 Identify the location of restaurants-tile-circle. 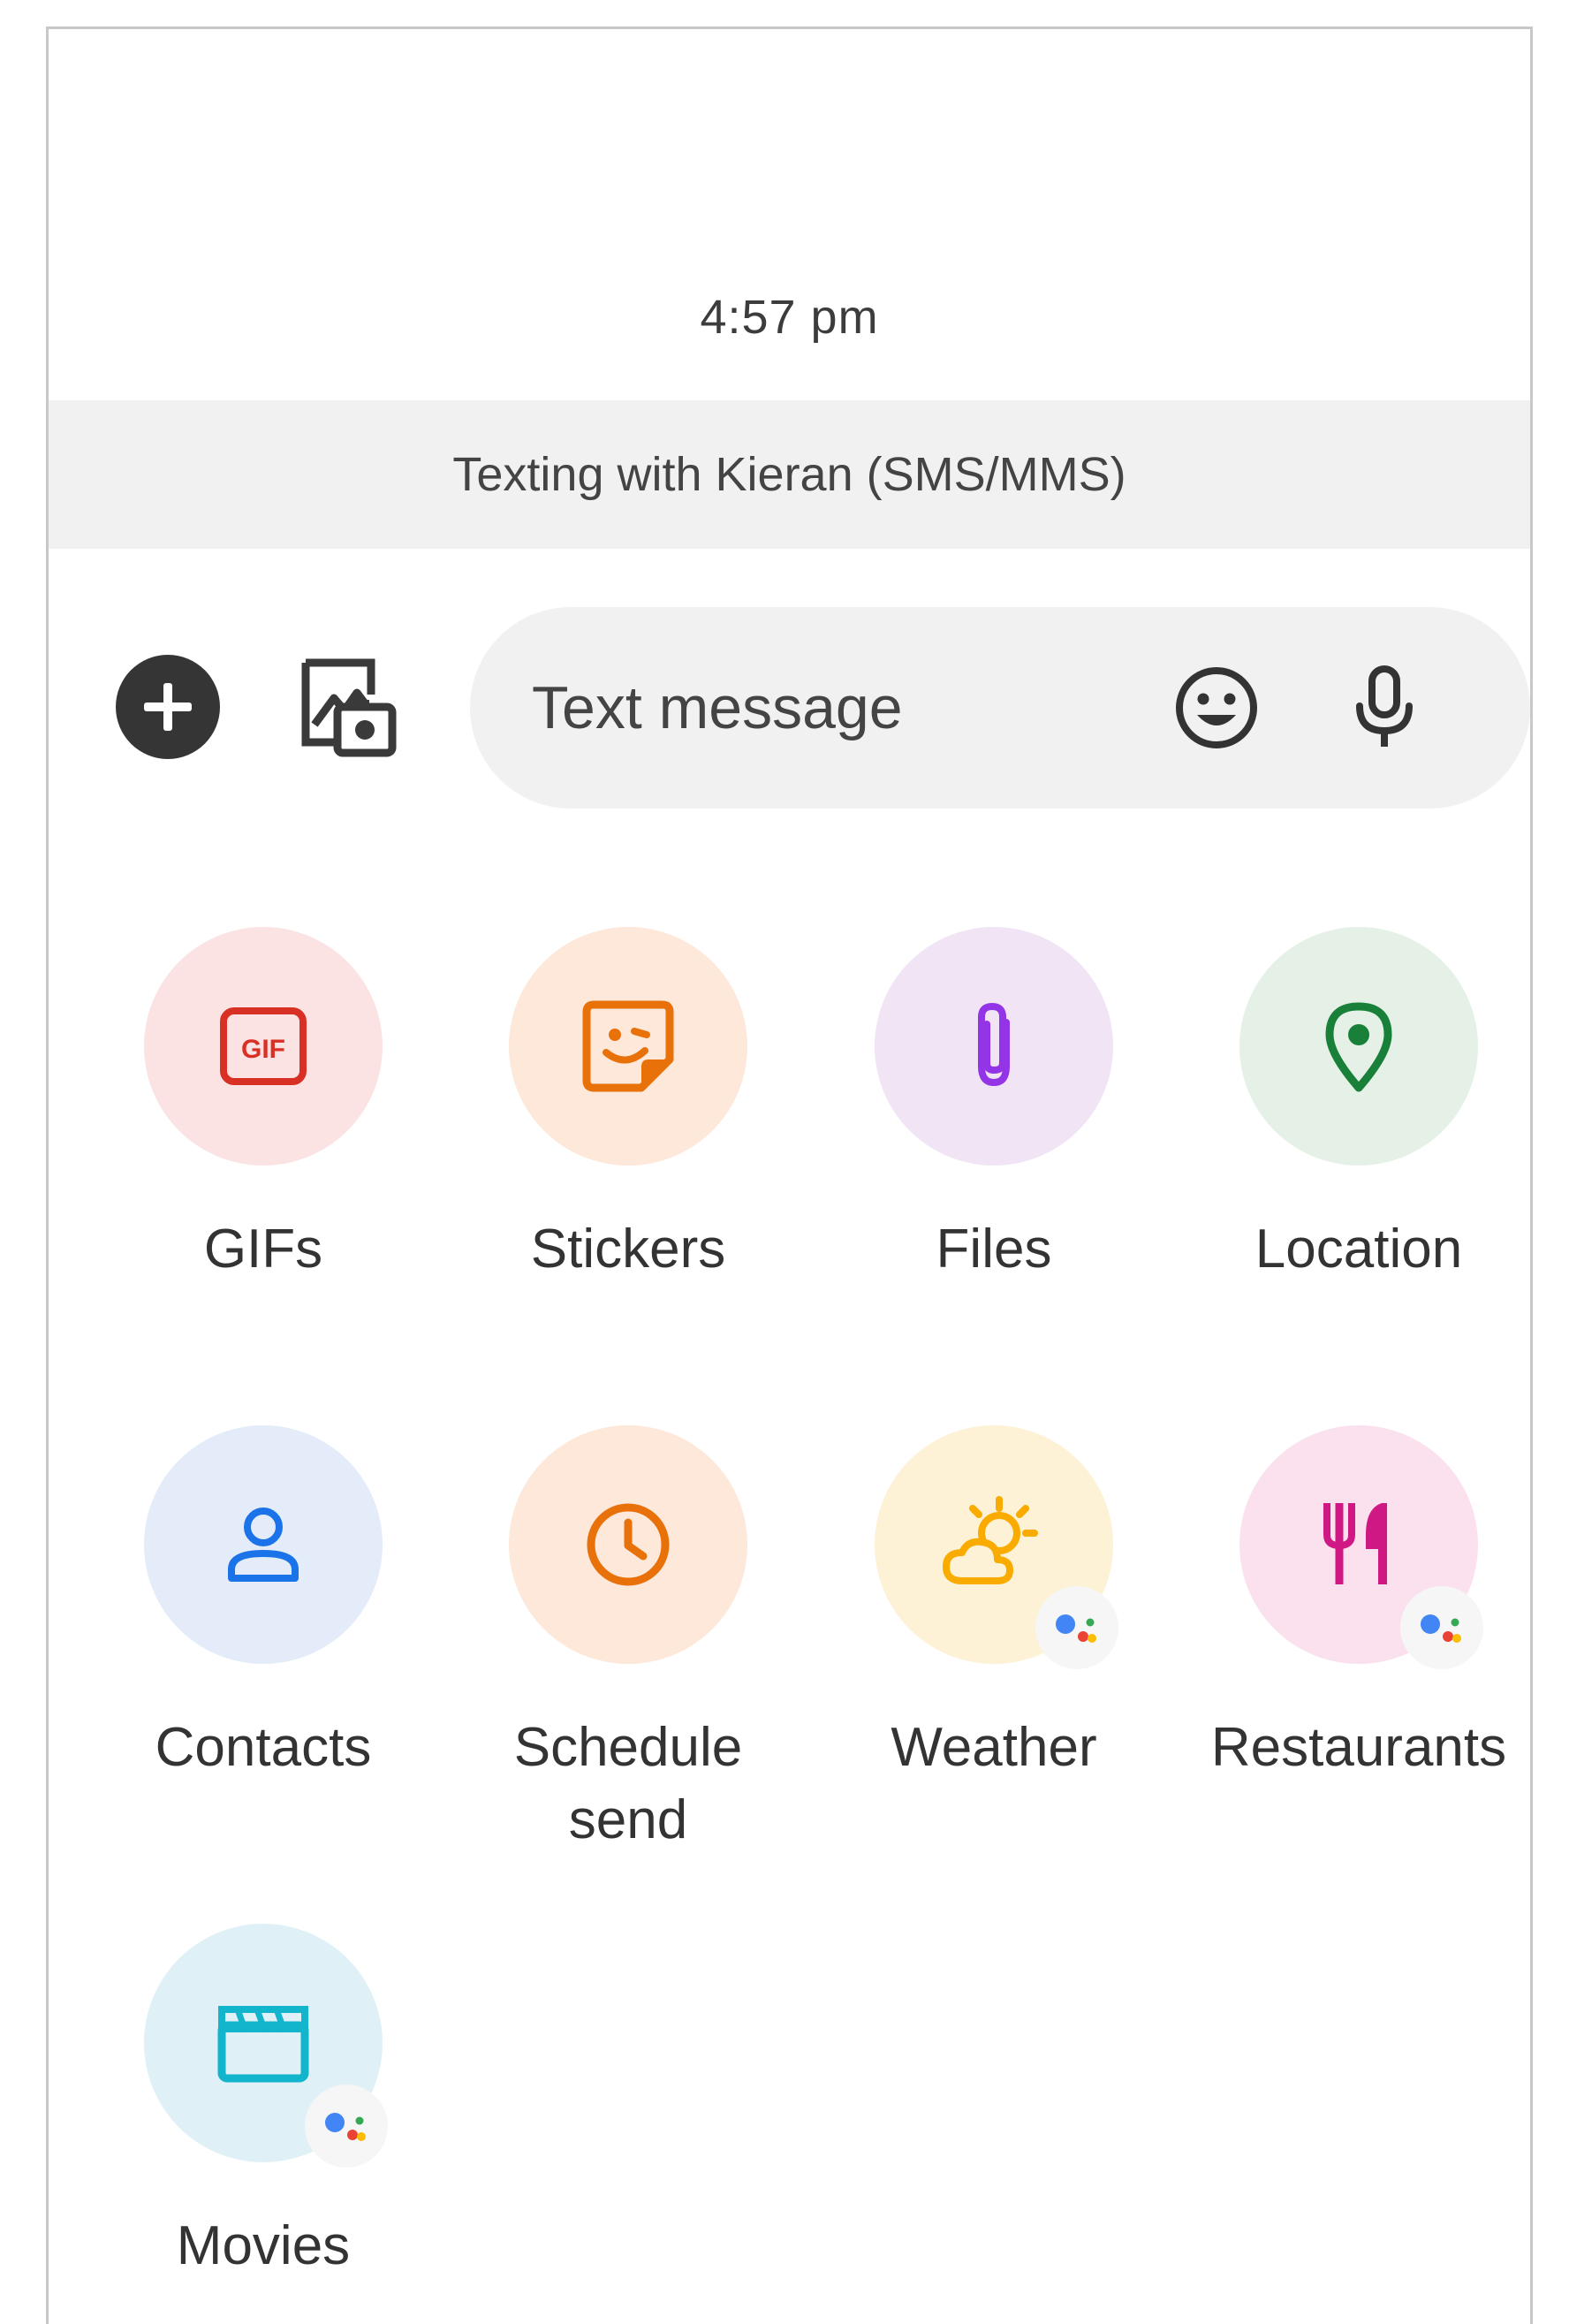
(1361, 1547).